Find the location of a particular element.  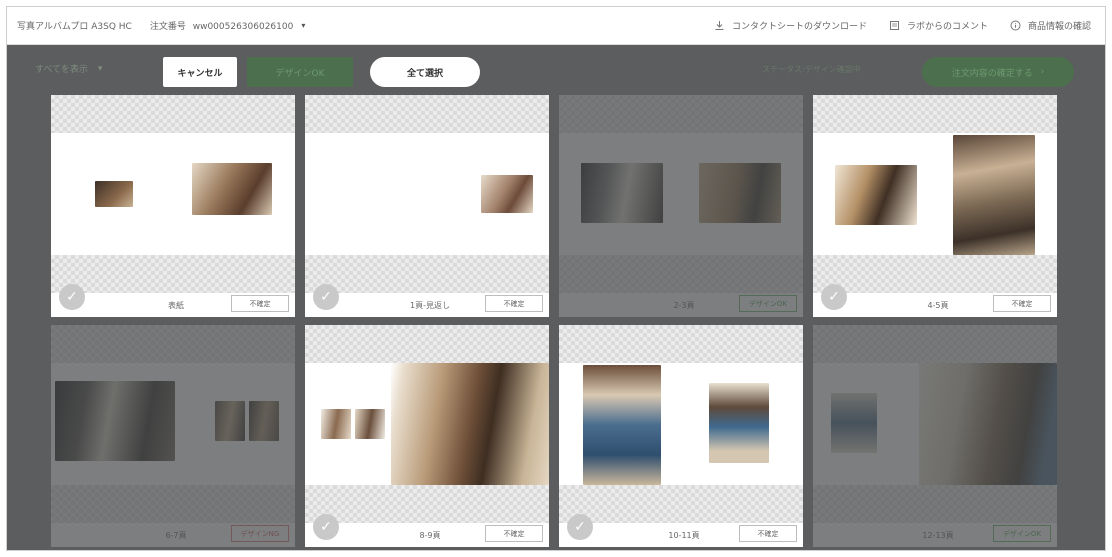

order-label: 注文番号 is located at coordinates (167, 27).